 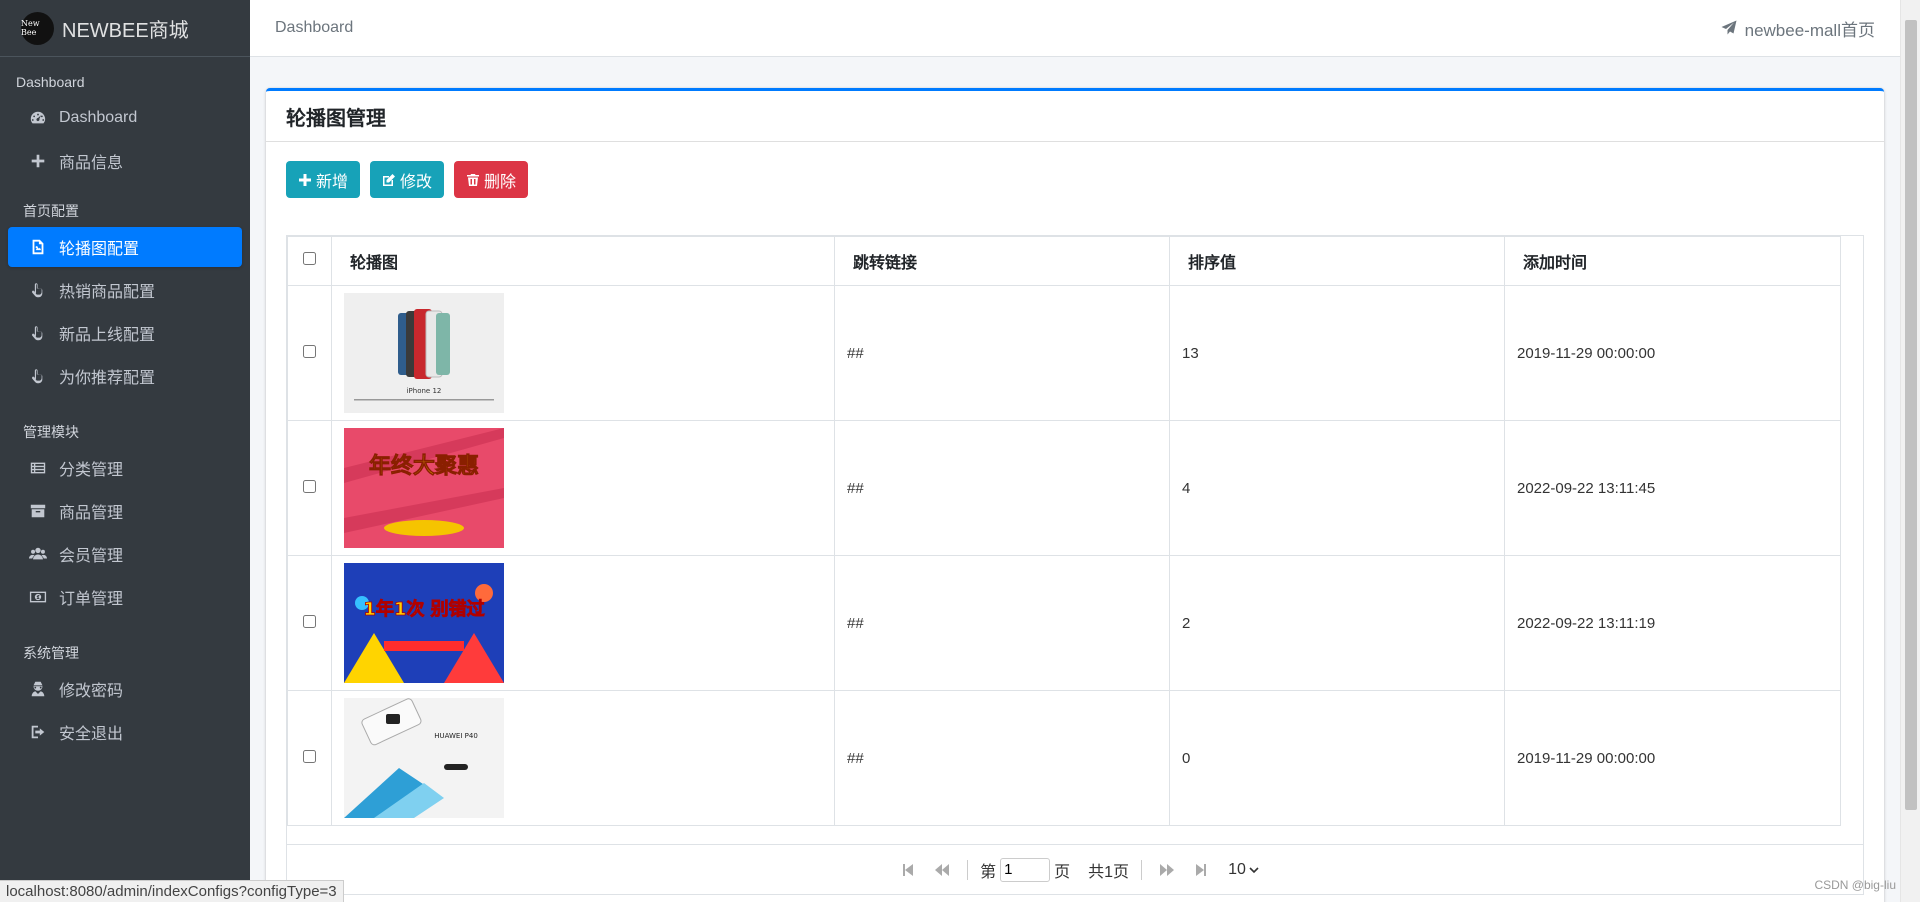 I want to click on pagination: 第 页 共1页 10, so click(x=1075, y=869).